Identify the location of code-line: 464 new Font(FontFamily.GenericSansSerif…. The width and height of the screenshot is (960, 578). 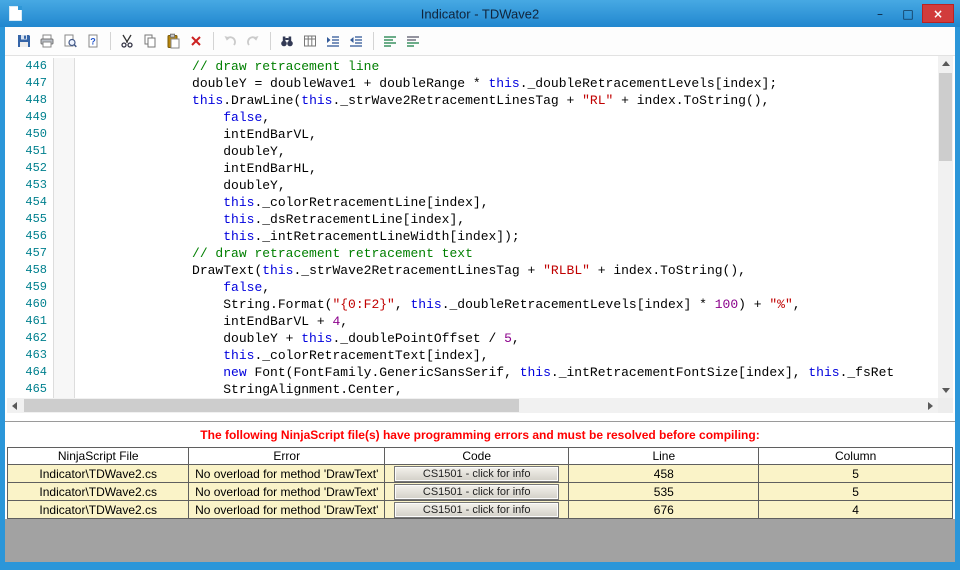
(472, 372).